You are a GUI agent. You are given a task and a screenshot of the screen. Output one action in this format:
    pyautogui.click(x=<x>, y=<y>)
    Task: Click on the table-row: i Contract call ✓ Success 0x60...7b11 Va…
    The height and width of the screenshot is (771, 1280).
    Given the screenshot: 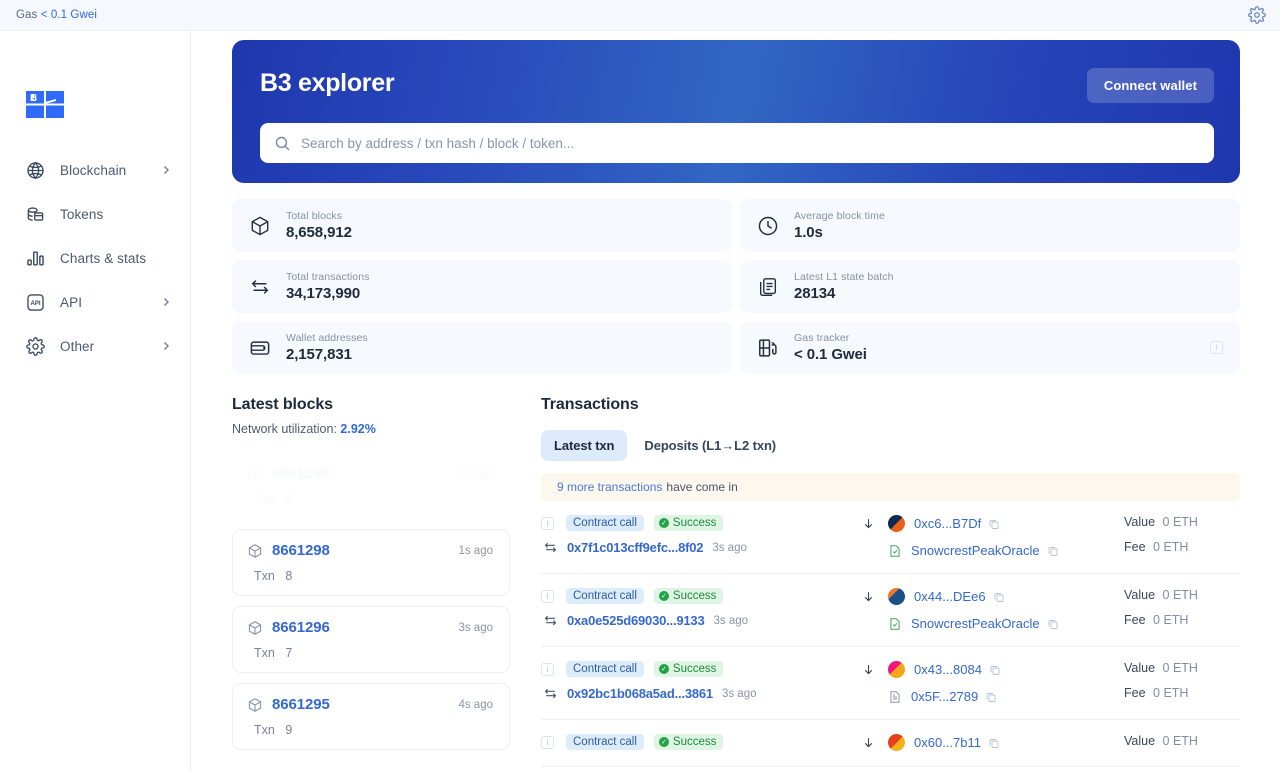 What is the action you would take?
    pyautogui.click(x=890, y=743)
    